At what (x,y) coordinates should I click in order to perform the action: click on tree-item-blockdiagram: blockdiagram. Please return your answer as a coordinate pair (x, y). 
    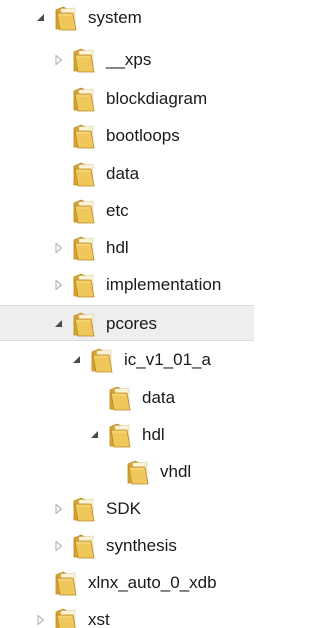
    Looking at the image, I should click on (127, 99).